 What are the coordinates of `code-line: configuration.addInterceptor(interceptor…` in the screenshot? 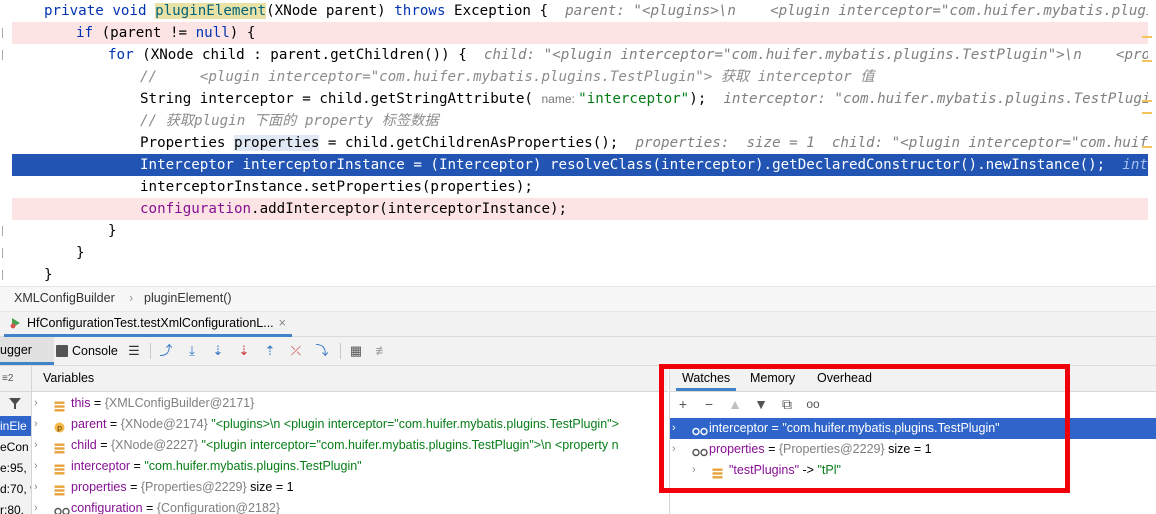 It's located at (580, 209).